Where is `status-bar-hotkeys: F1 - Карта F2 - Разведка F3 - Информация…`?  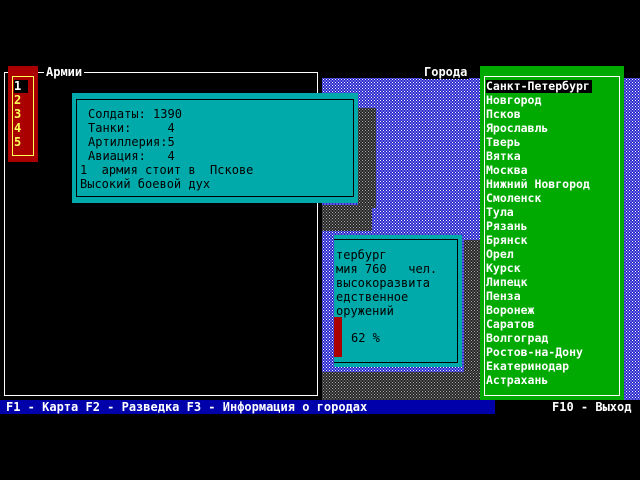
status-bar-hotkeys: F1 - Карта F2 - Разведка F3 - Информация… is located at coordinates (187, 407).